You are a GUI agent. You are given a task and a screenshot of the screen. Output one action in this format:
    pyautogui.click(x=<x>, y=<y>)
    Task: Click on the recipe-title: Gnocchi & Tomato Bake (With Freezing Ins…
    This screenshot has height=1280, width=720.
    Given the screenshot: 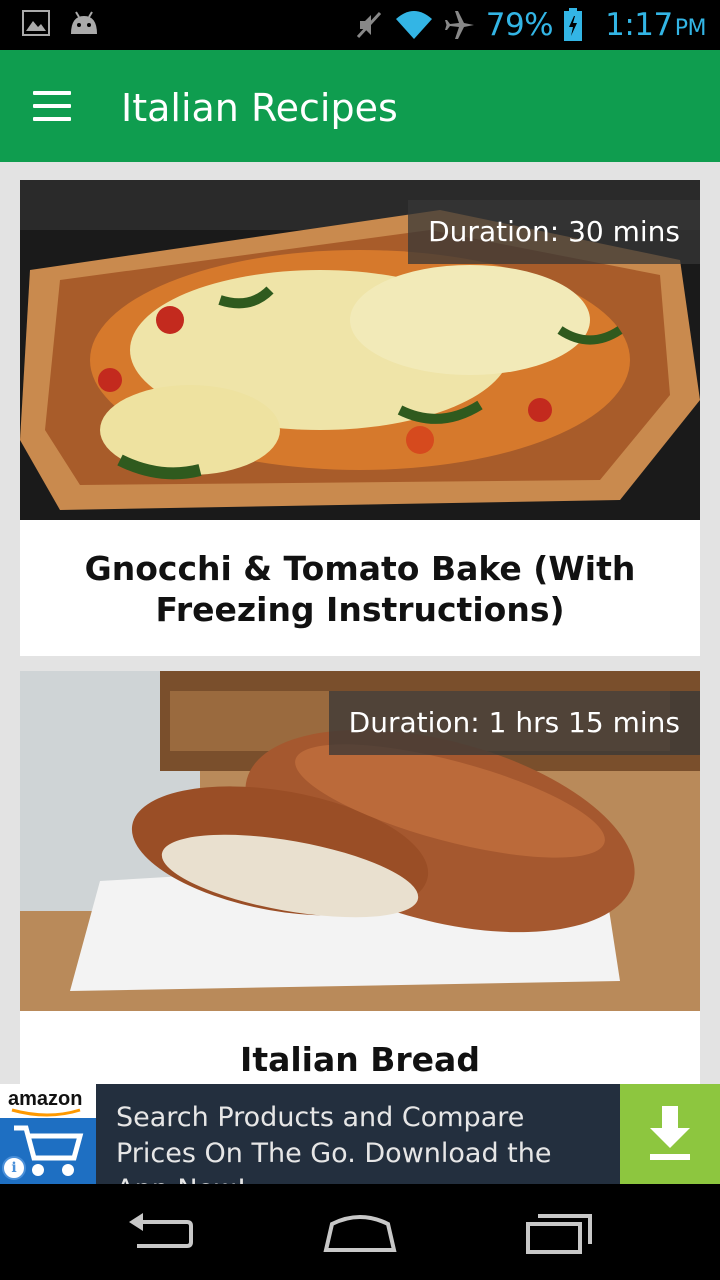 What is the action you would take?
    pyautogui.click(x=360, y=589)
    